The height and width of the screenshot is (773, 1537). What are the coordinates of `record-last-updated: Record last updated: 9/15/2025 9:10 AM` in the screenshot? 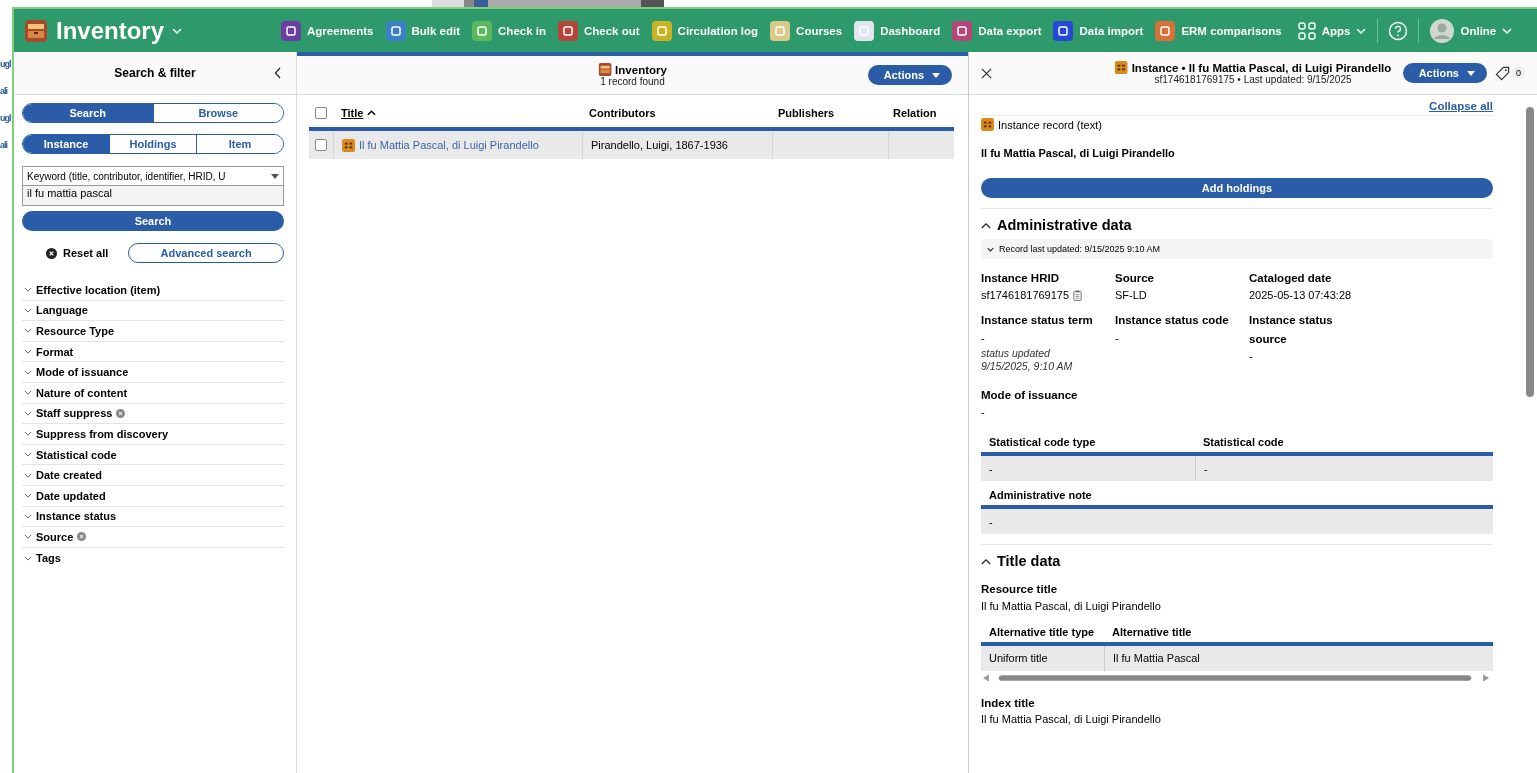 It's located at (1080, 249).